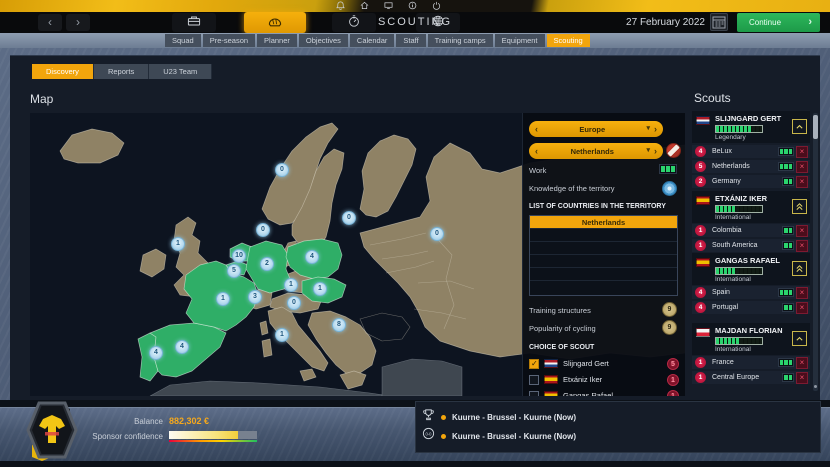 The image size is (830, 467). Describe the element at coordinates (568, 40) in the screenshot. I see `tab-scouting: Scouting` at that location.